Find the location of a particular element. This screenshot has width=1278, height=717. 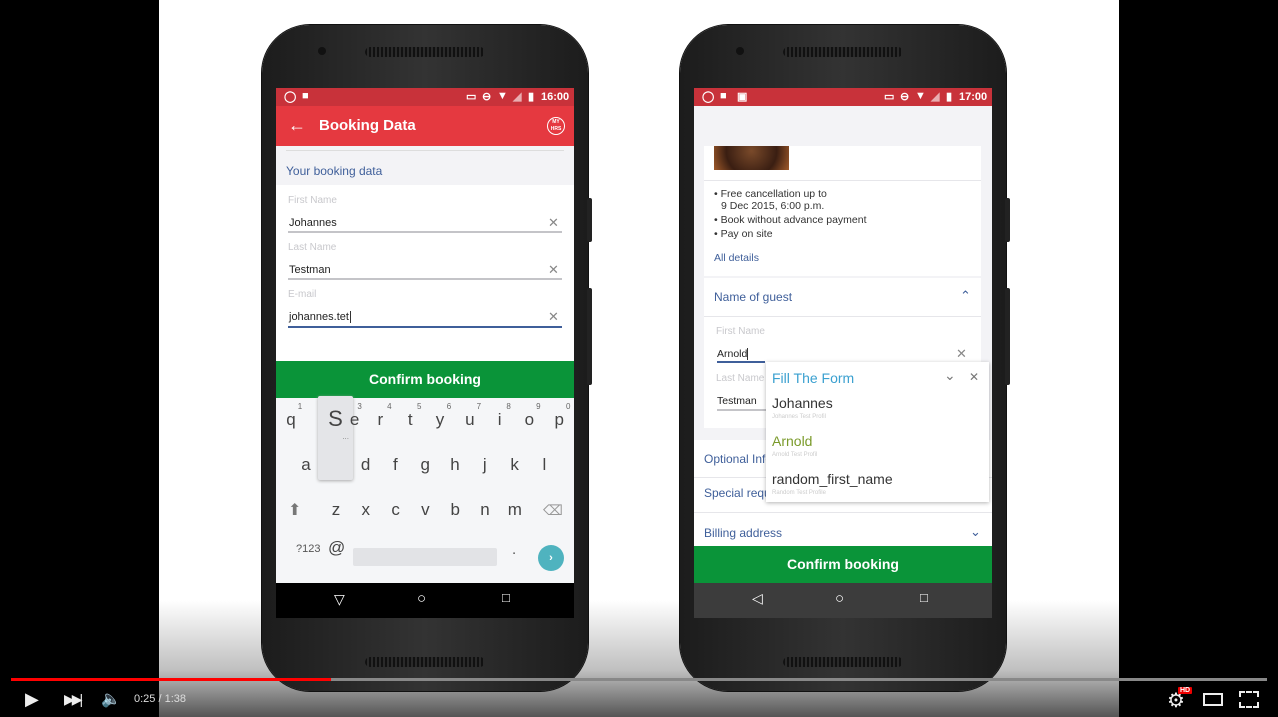

email-label: E-mail is located at coordinates (302, 294).